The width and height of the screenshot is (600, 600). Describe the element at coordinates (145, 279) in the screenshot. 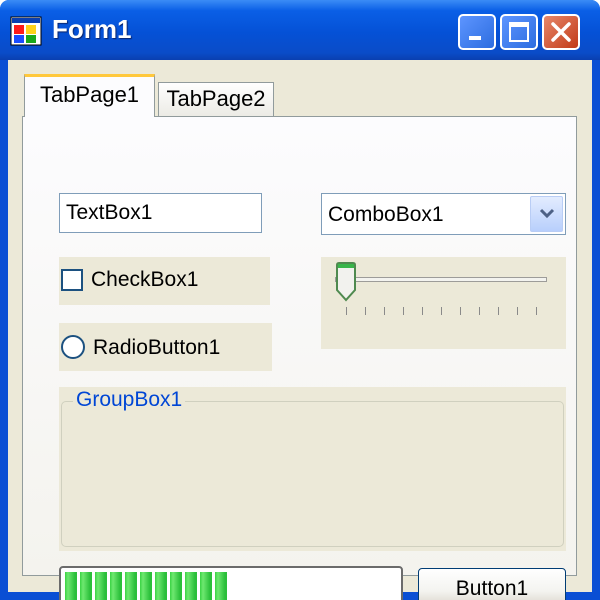

I see `checkbox-label: CheckBox1` at that location.